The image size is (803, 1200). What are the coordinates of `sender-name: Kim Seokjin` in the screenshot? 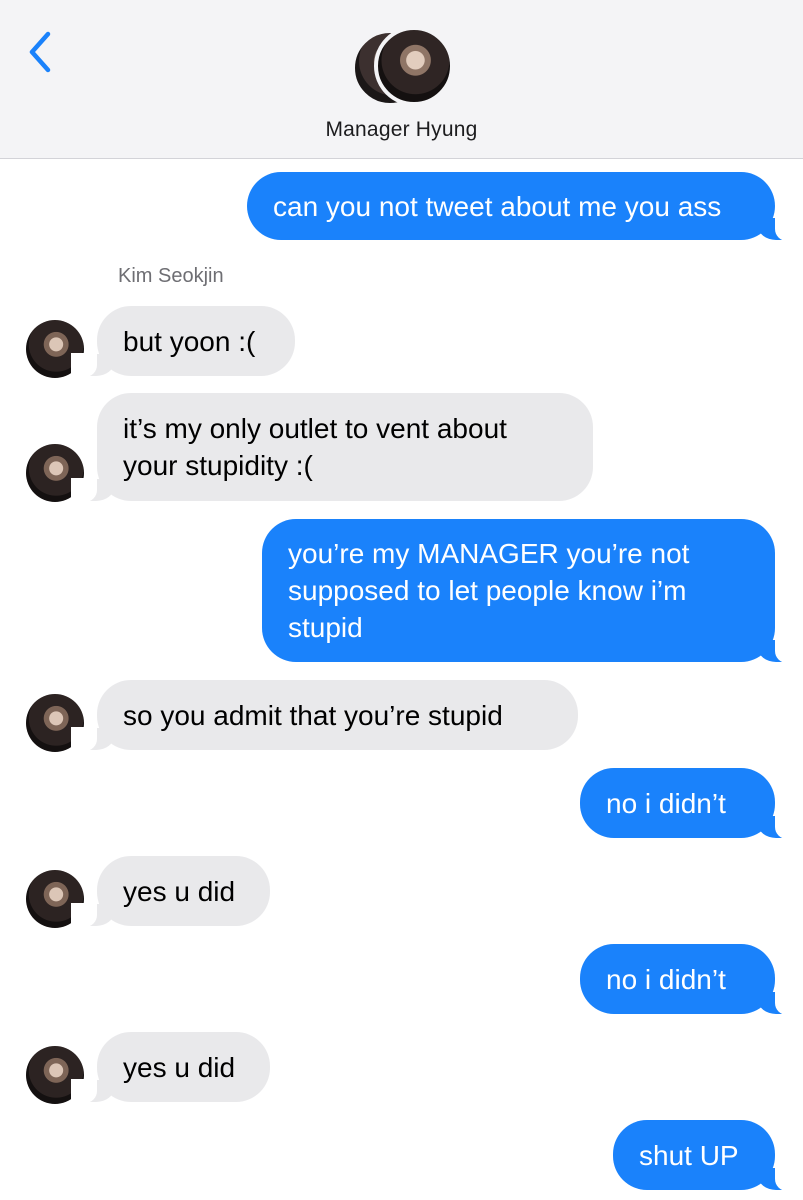 It's located at (171, 276).